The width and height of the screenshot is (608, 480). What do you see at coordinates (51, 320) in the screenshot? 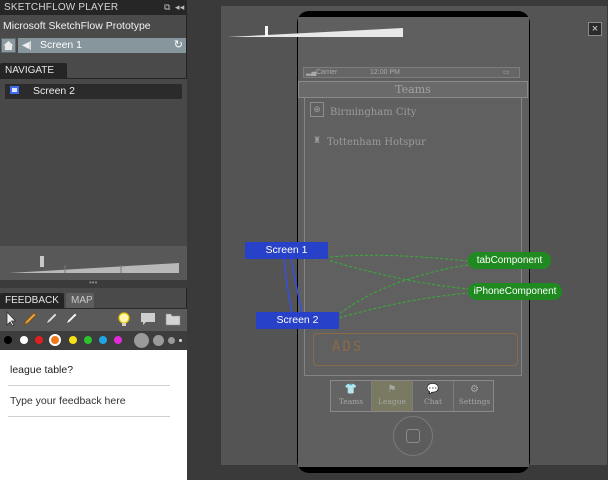
I see `highlighter-icon` at bounding box center [51, 320].